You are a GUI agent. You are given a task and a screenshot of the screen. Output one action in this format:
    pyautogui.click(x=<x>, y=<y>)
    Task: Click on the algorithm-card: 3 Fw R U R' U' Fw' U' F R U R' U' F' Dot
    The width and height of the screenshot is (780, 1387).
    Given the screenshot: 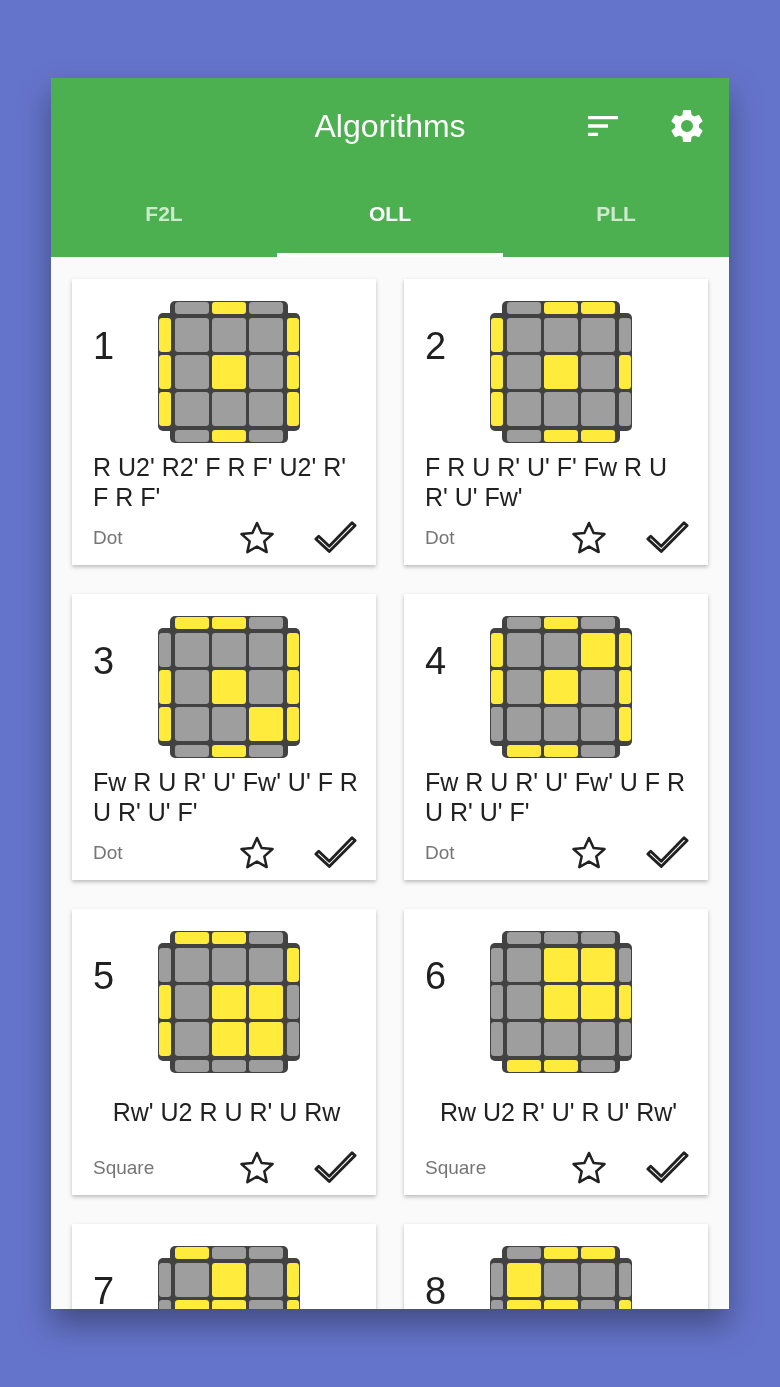 What is the action you would take?
    pyautogui.click(x=224, y=737)
    